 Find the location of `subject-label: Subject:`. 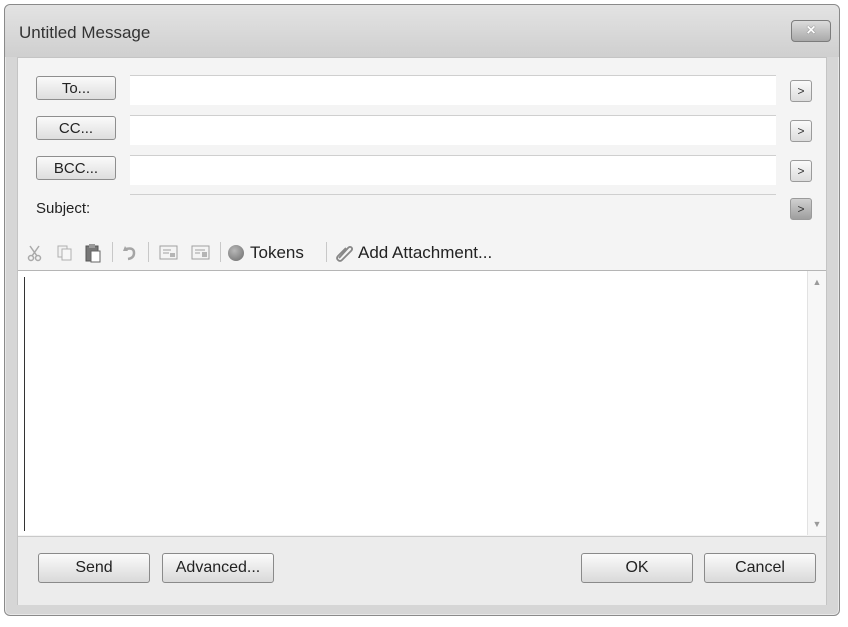

subject-label: Subject: is located at coordinates (63, 208).